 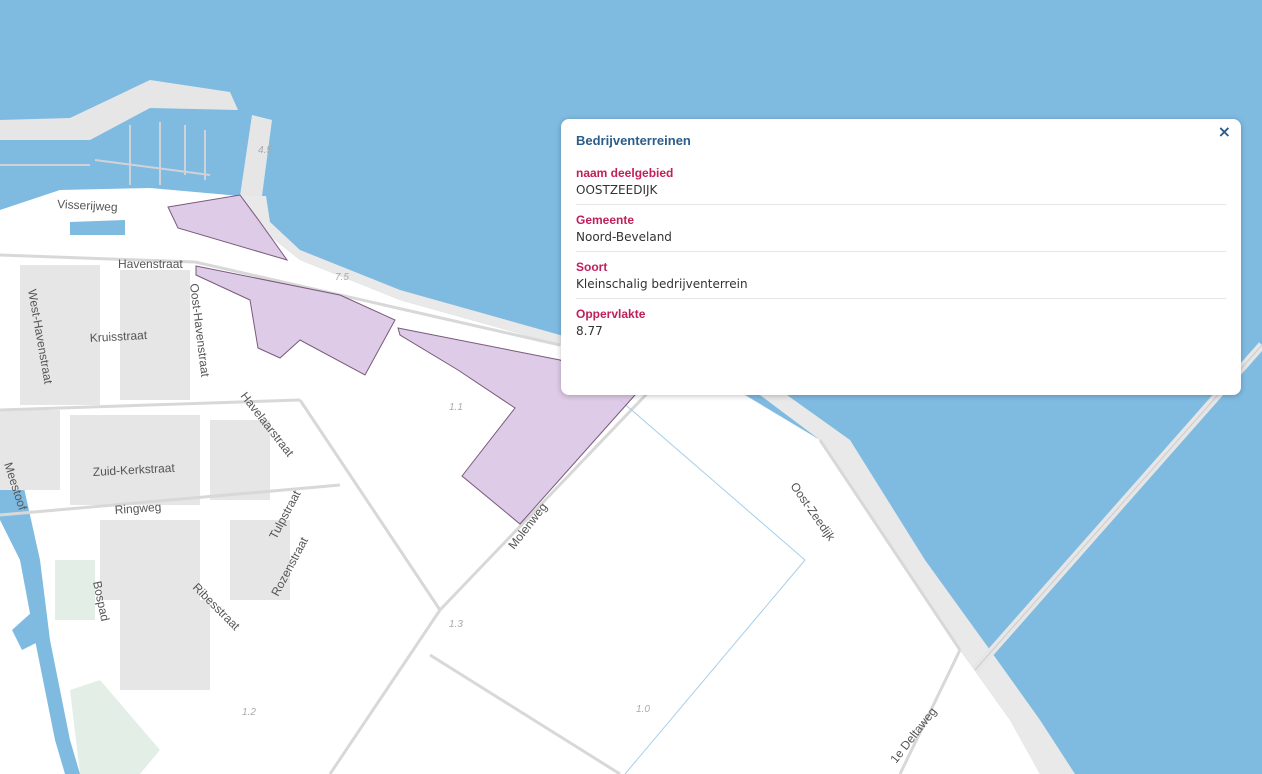 I want to click on field-value: Noord-Beveland, so click(x=624, y=237).